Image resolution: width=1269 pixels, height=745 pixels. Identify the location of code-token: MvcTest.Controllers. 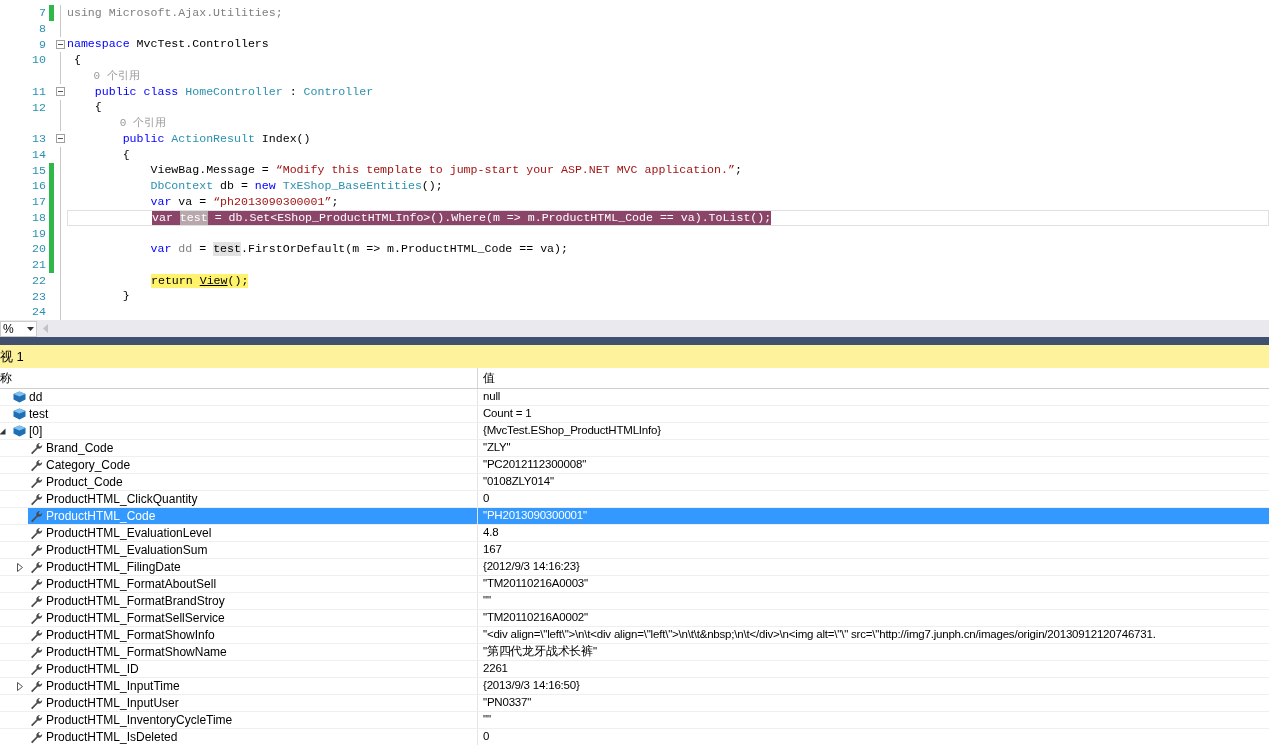
(202, 44).